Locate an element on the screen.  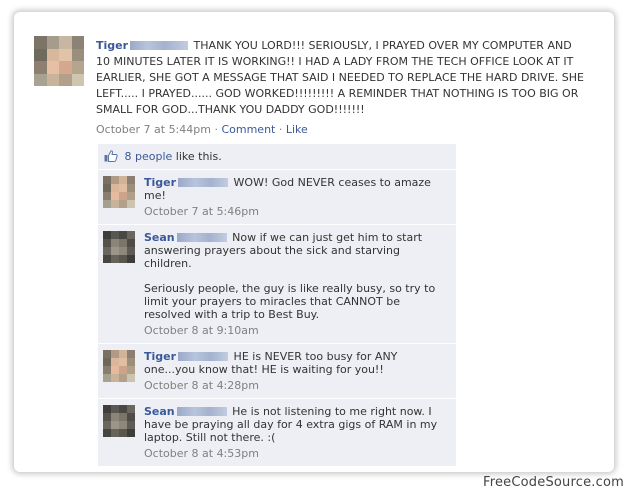
likes-summary: 8 people like this. is located at coordinates (277, 156).